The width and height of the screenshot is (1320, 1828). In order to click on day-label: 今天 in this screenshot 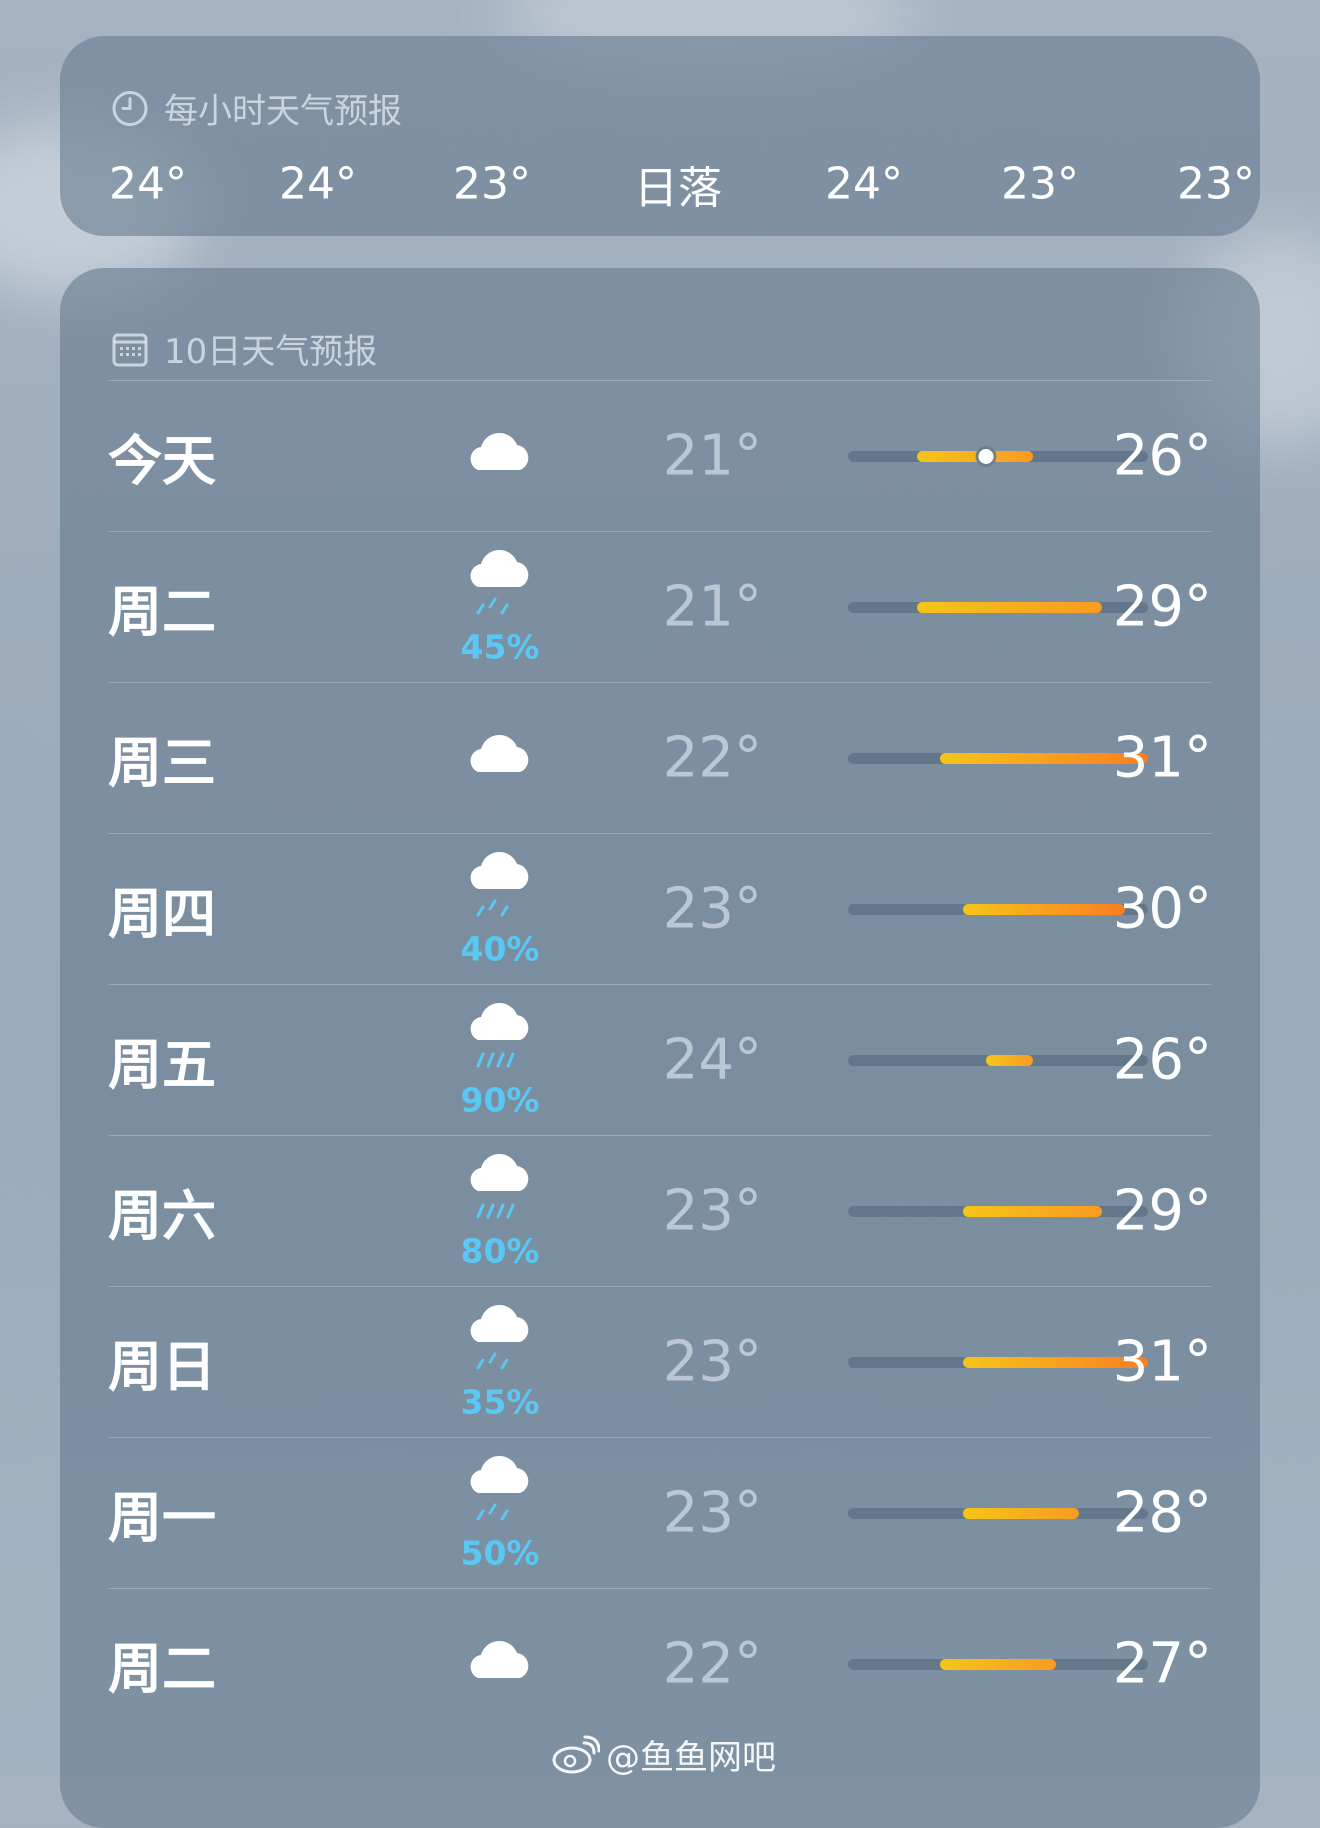, I will do `click(162, 460)`.